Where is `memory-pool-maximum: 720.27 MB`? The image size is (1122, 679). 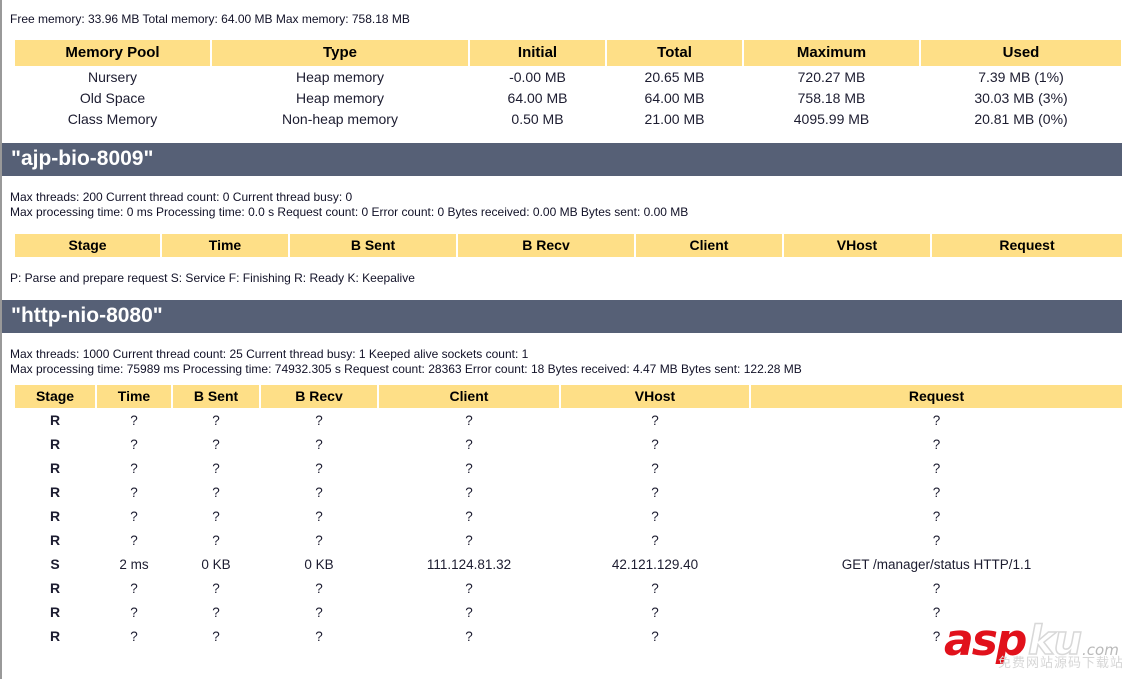
memory-pool-maximum: 720.27 MB is located at coordinates (831, 76).